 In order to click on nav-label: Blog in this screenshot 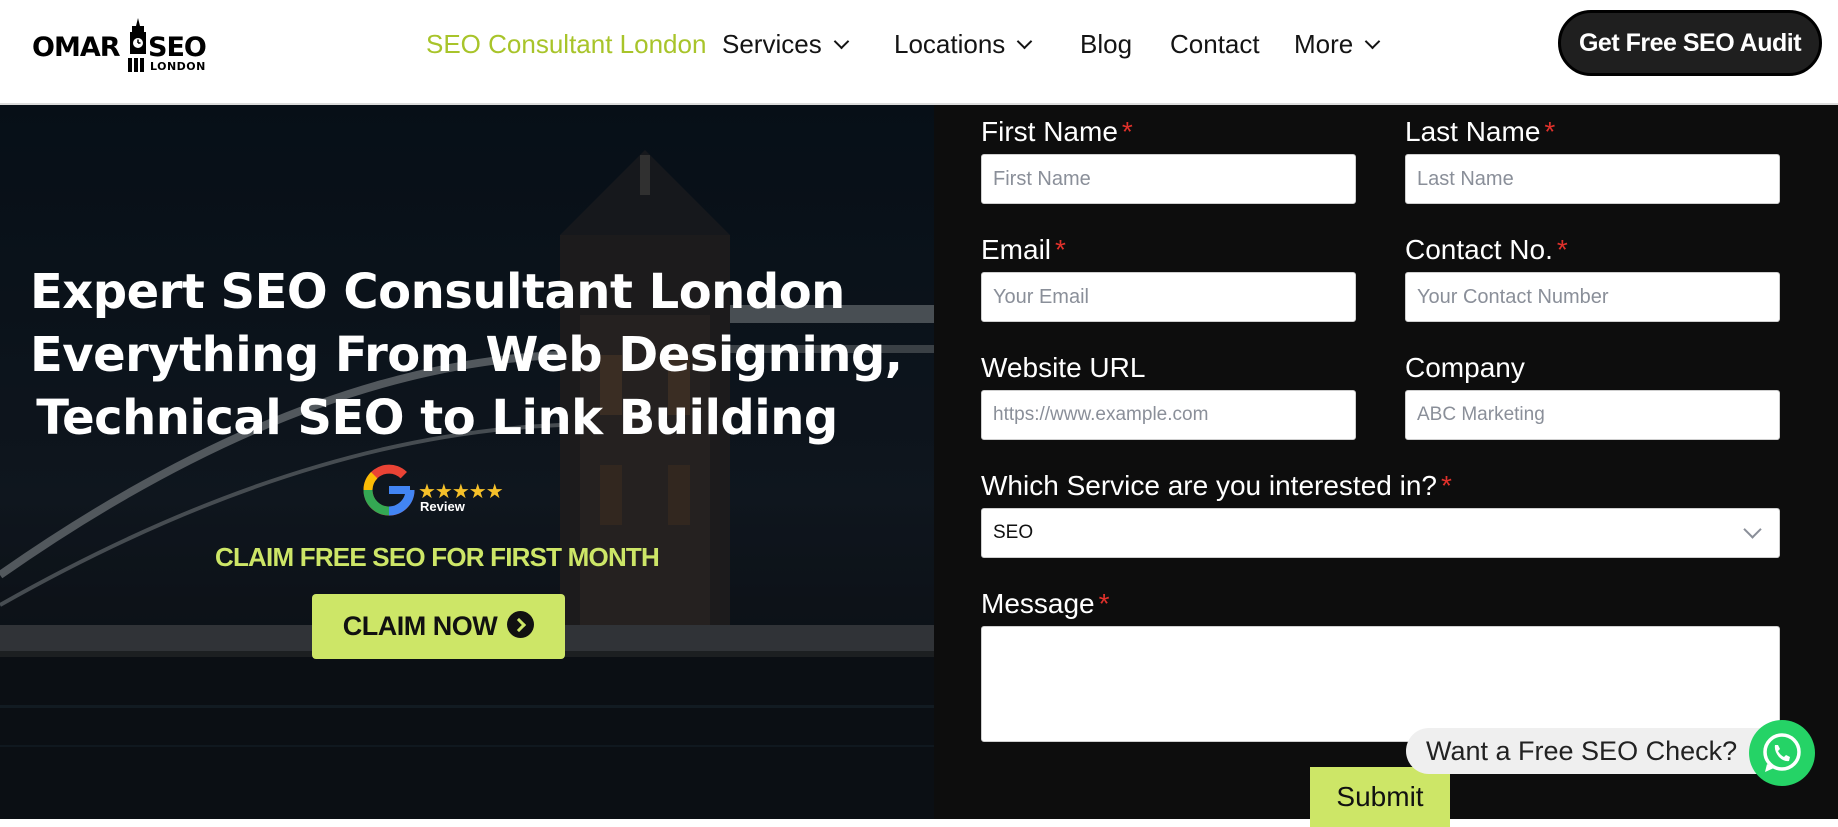, I will do `click(1106, 44)`.